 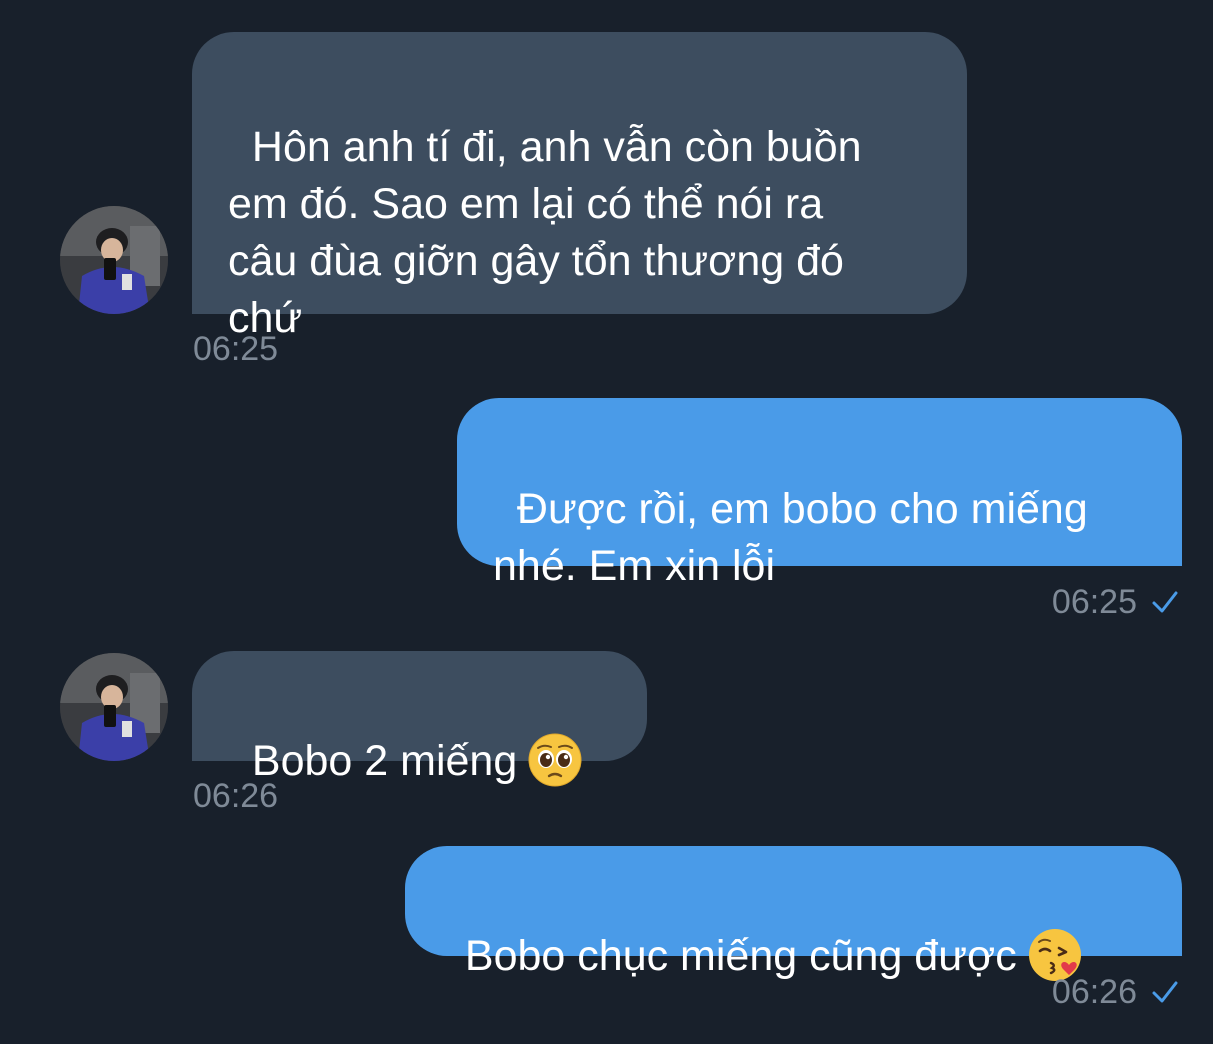 I want to click on message-text: Bobo 2 miếng, so click(x=384, y=761).